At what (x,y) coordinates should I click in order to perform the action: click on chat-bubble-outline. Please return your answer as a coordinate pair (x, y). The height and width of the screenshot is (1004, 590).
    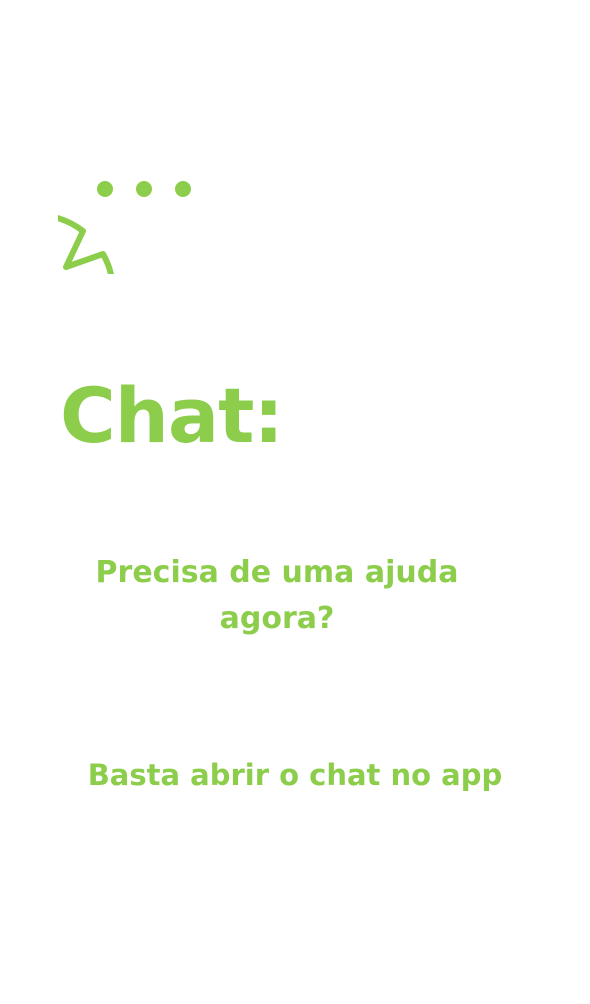
    Looking at the image, I should click on (86, 244).